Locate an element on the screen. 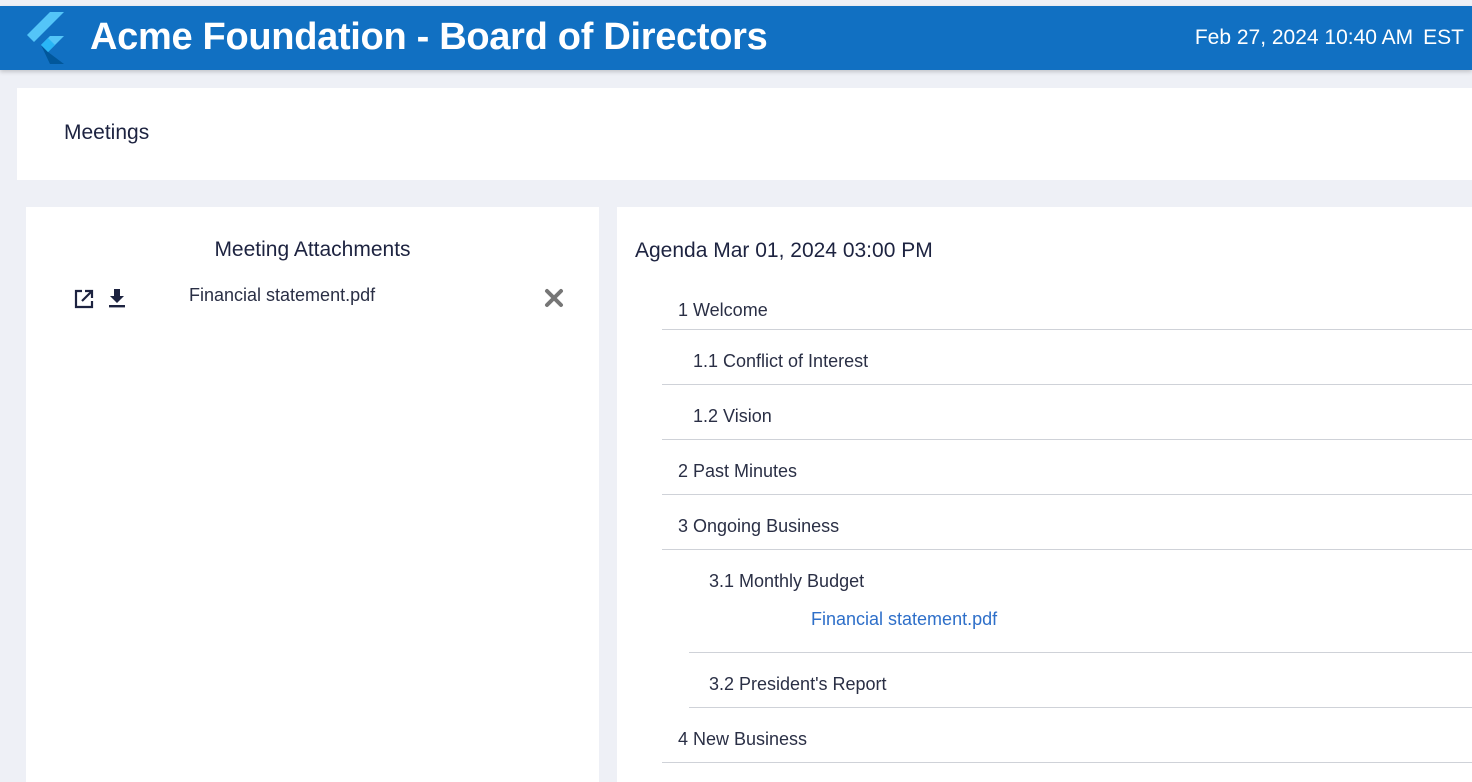  download-icon is located at coordinates (117, 298).